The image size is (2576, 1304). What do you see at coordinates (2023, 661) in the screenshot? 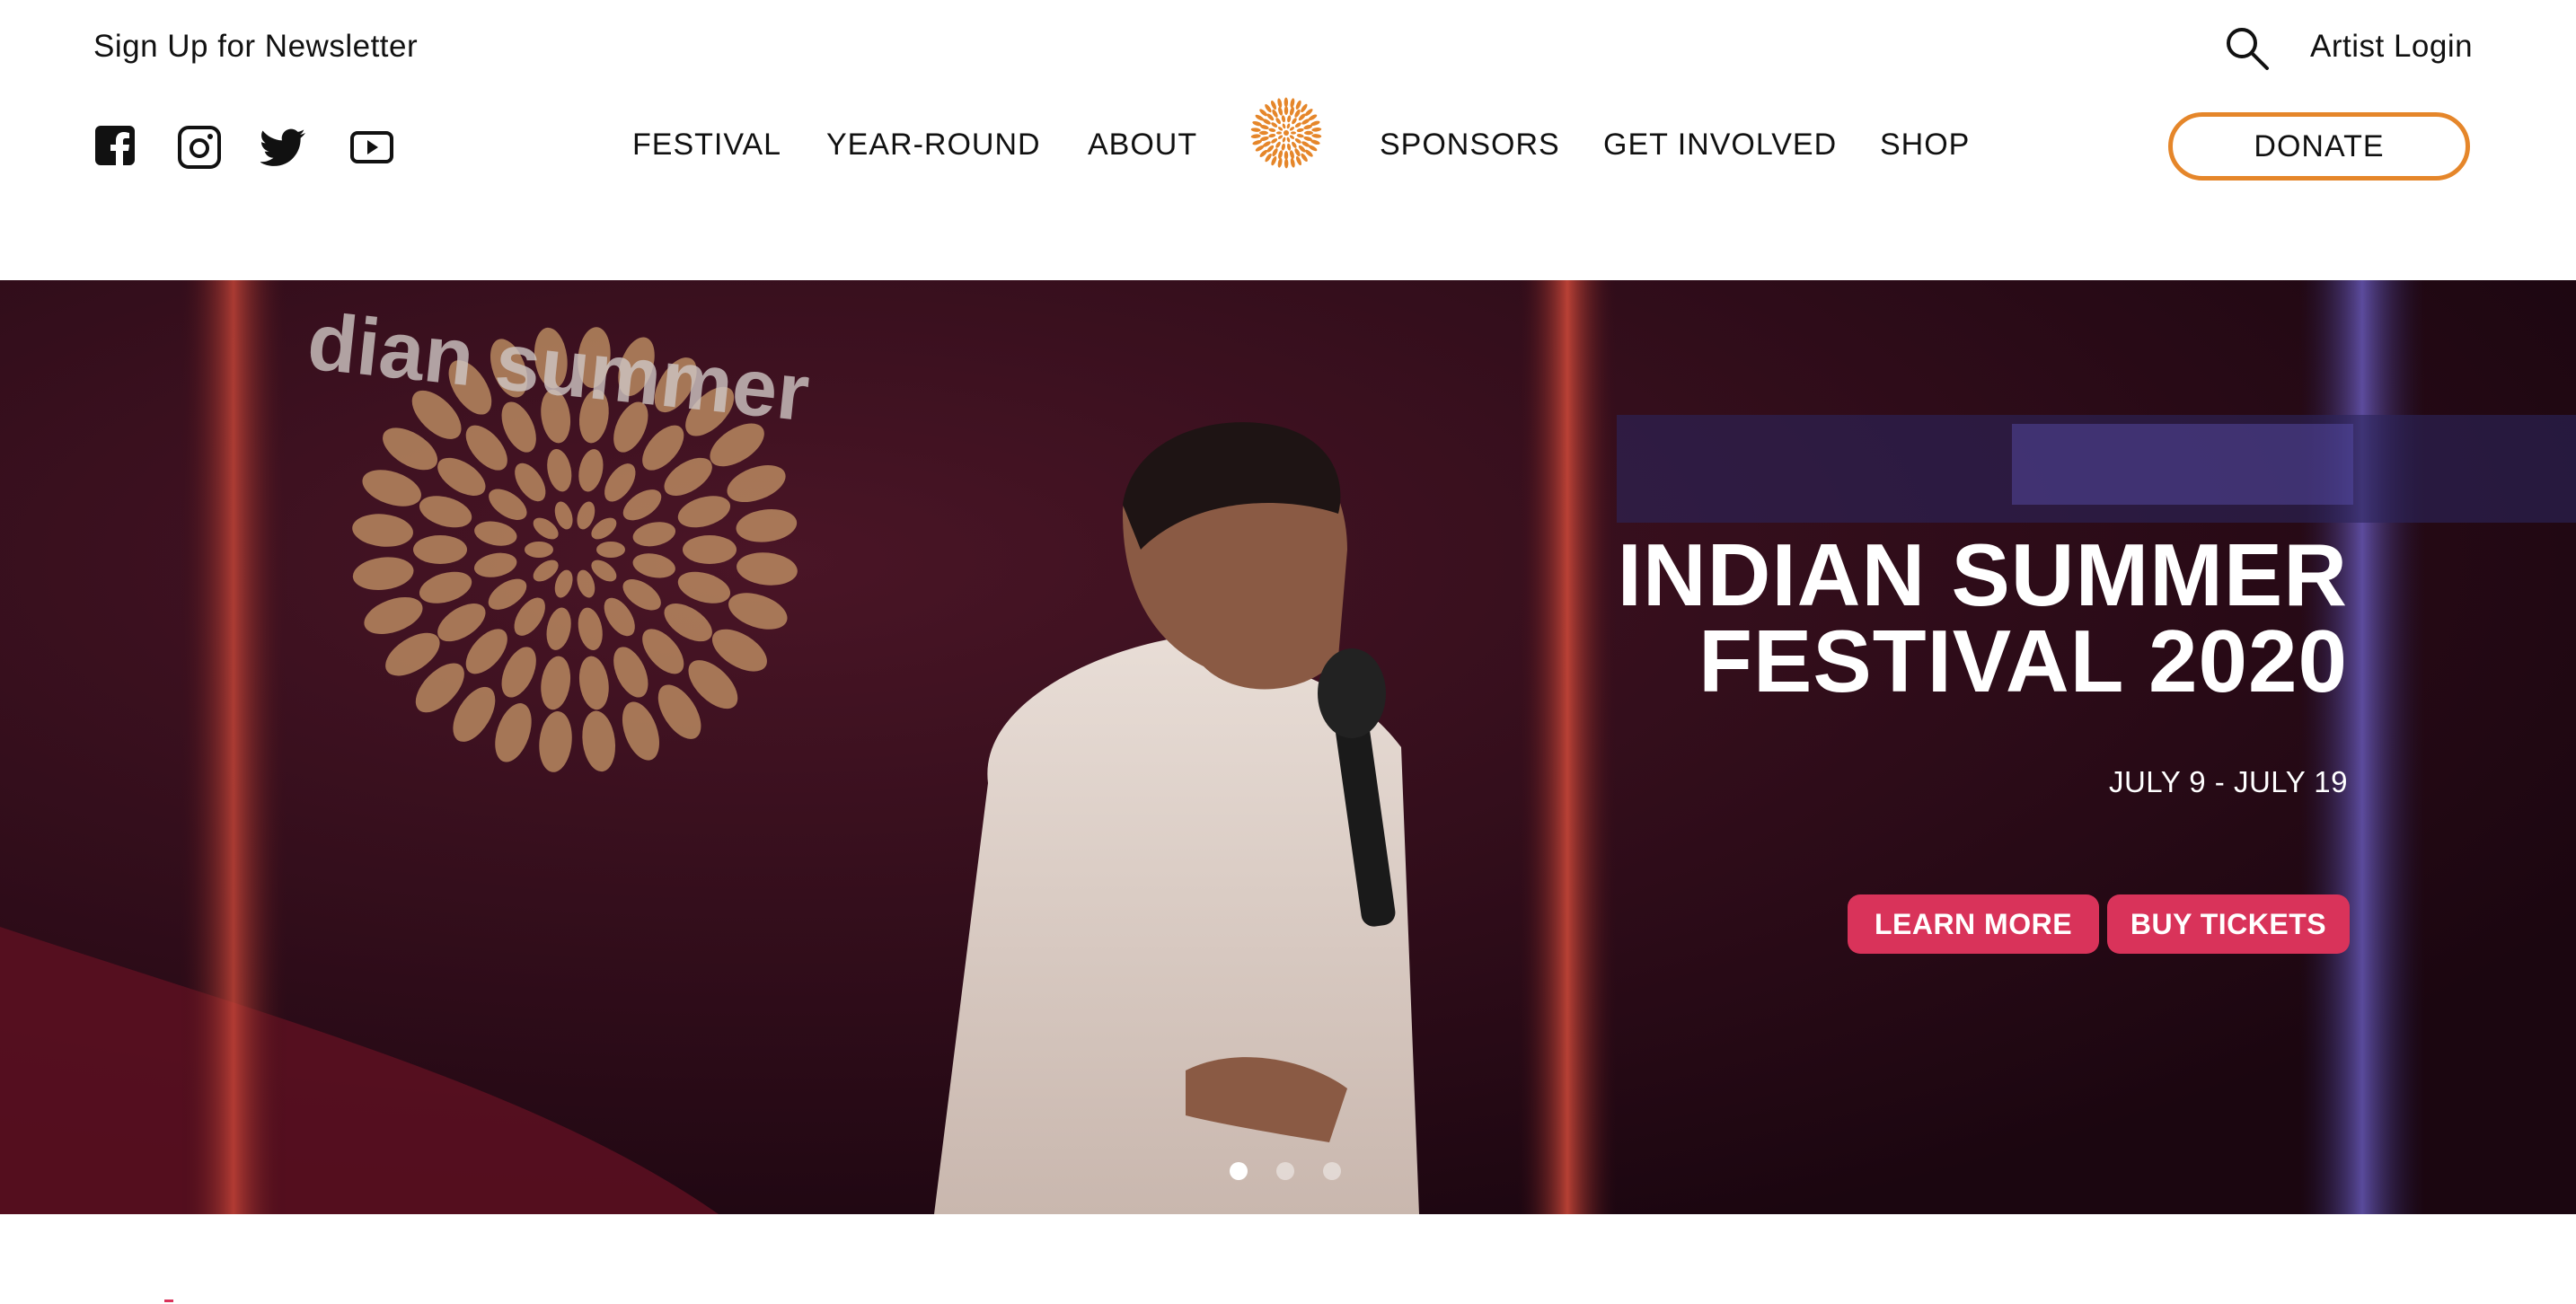
I see `hero-title-line-2: FESTIVAL 2020` at bounding box center [2023, 661].